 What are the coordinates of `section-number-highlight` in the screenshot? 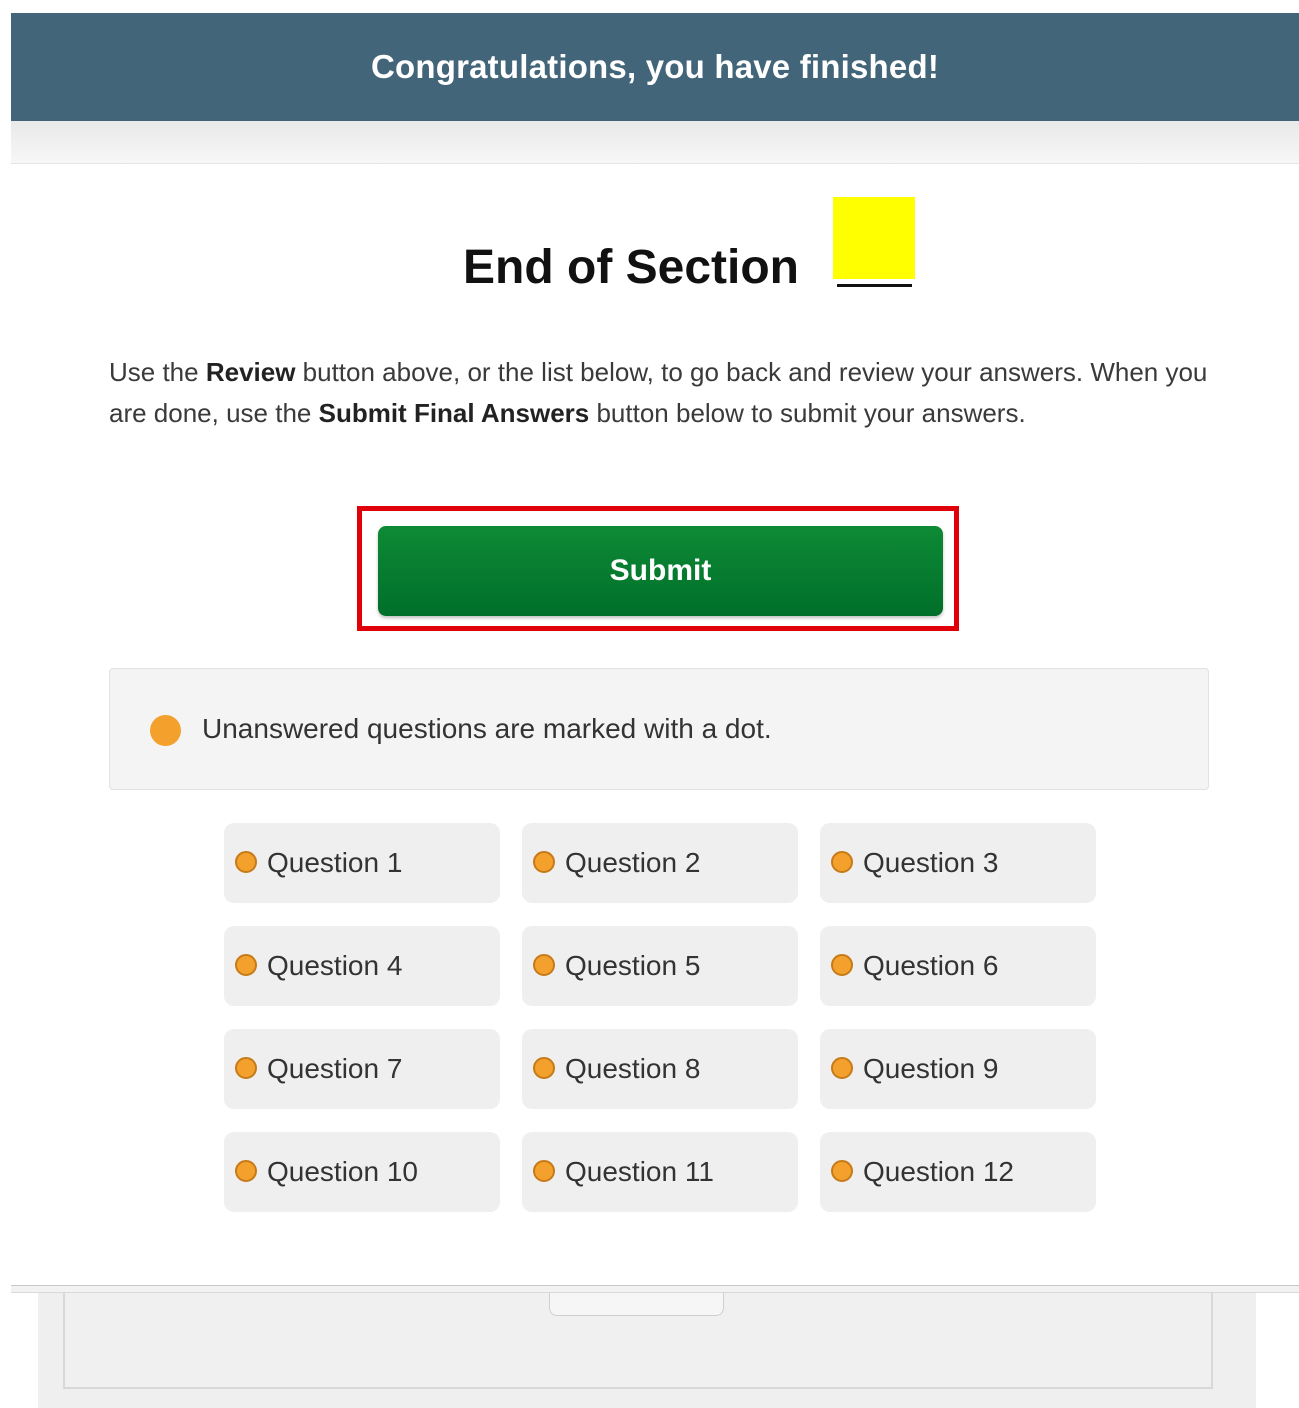 It's located at (874, 238).